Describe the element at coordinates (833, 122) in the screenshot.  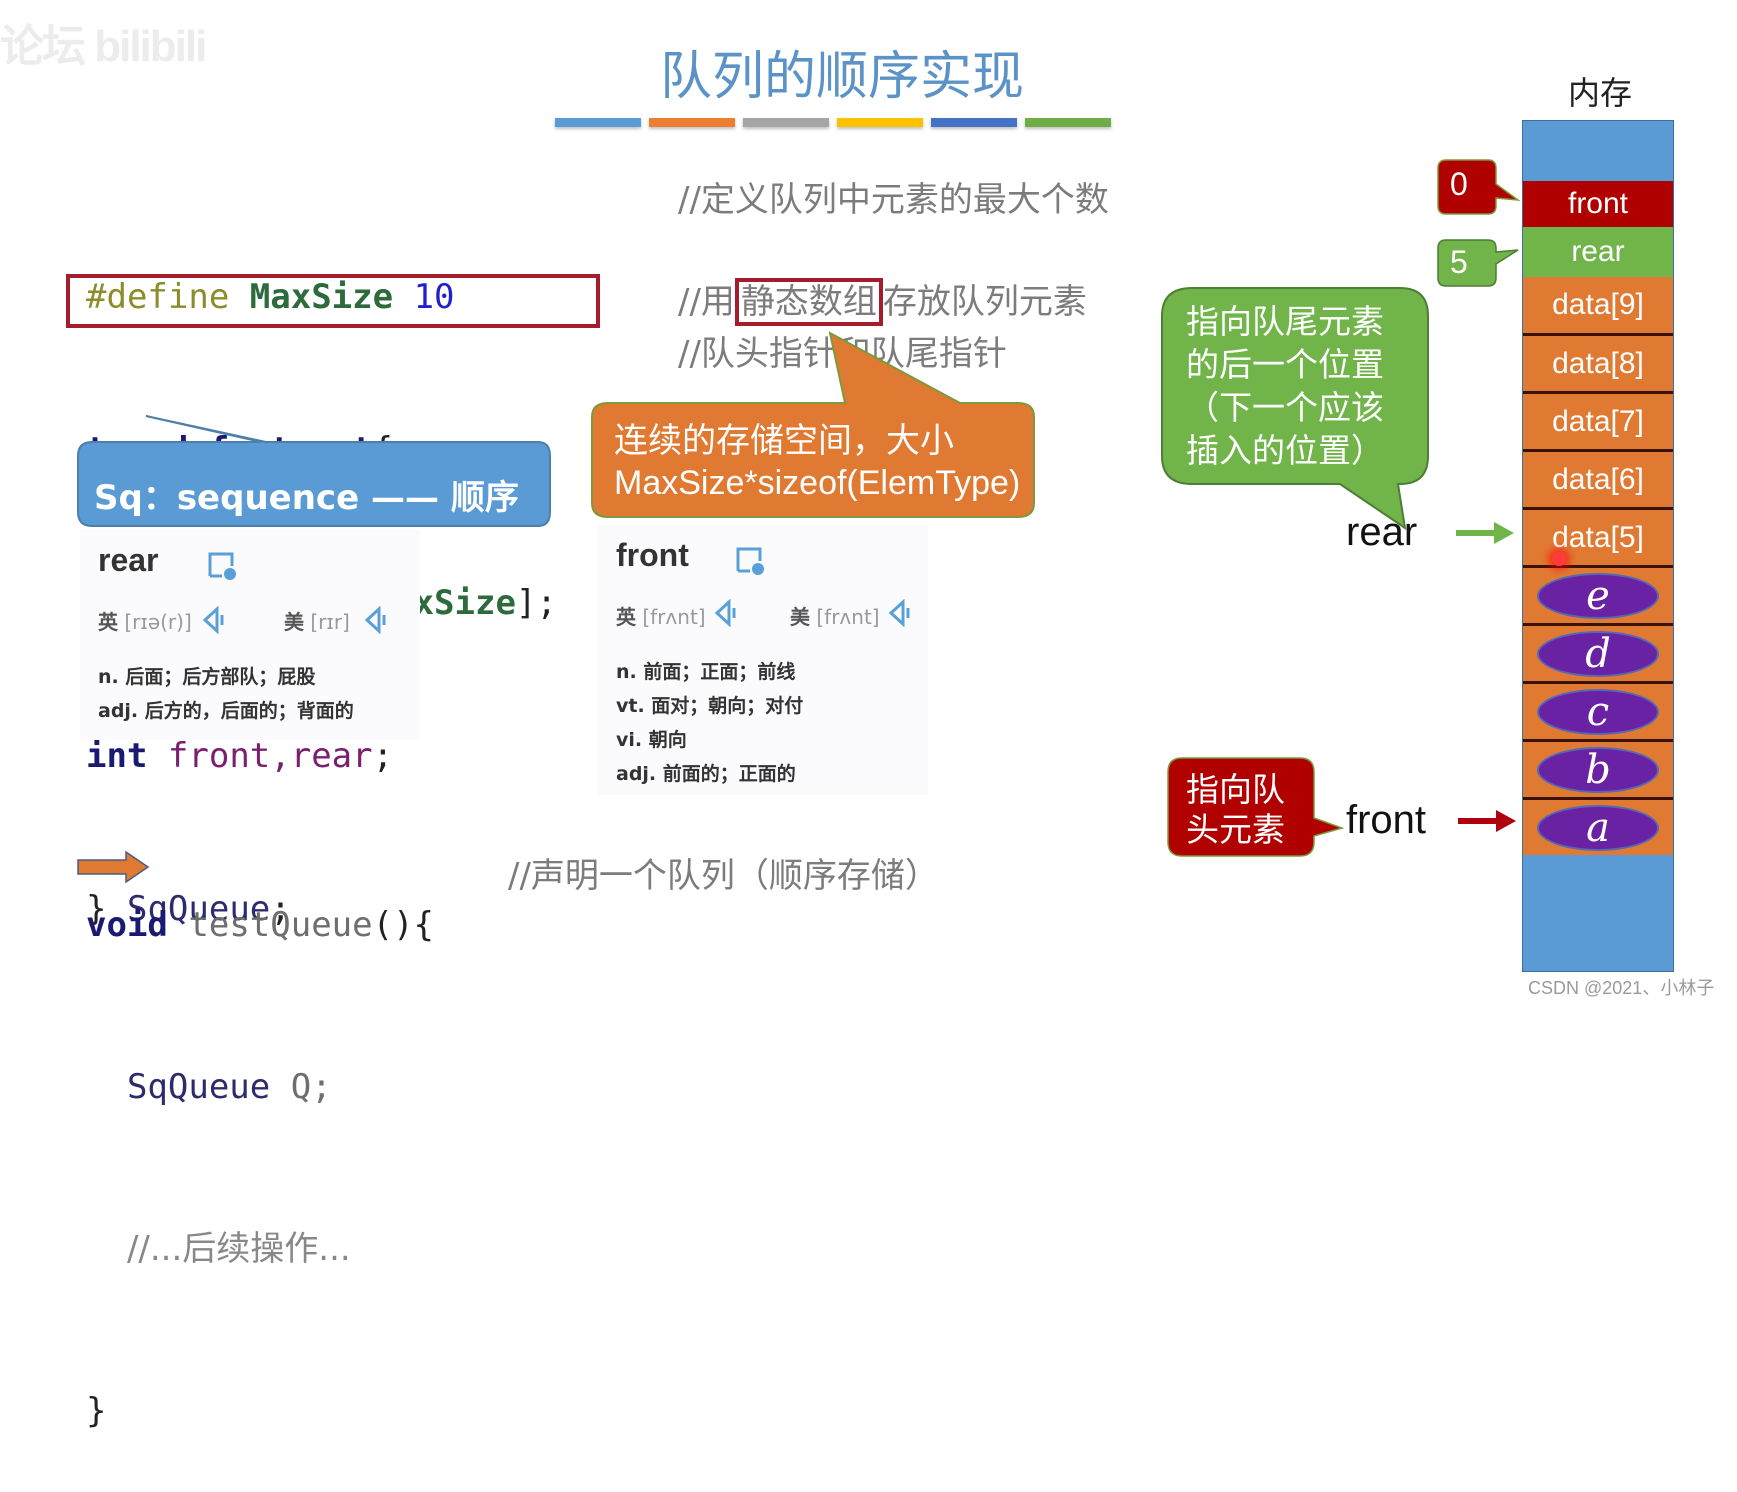
I see `color-bars` at that location.